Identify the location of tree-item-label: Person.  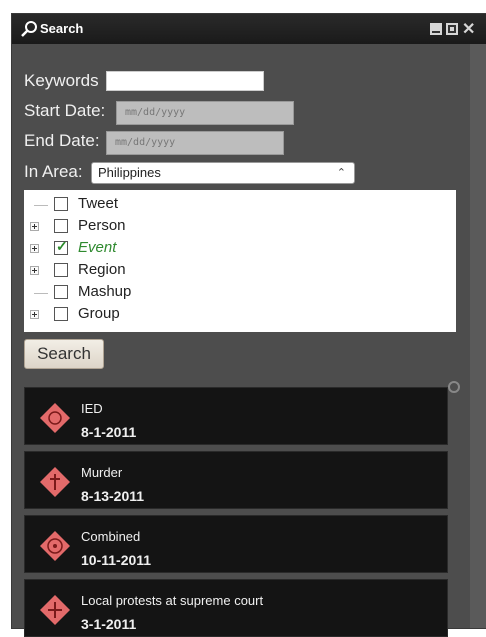
(102, 225).